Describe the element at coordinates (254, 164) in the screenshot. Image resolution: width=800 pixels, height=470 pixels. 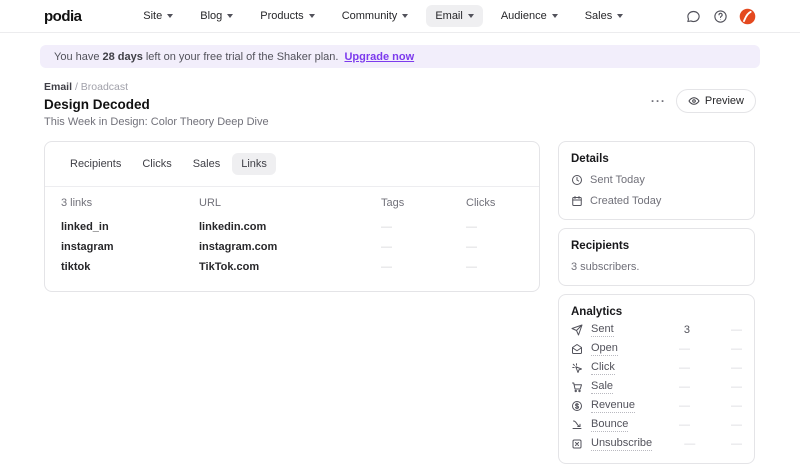
I see `tab-links: Links` at that location.